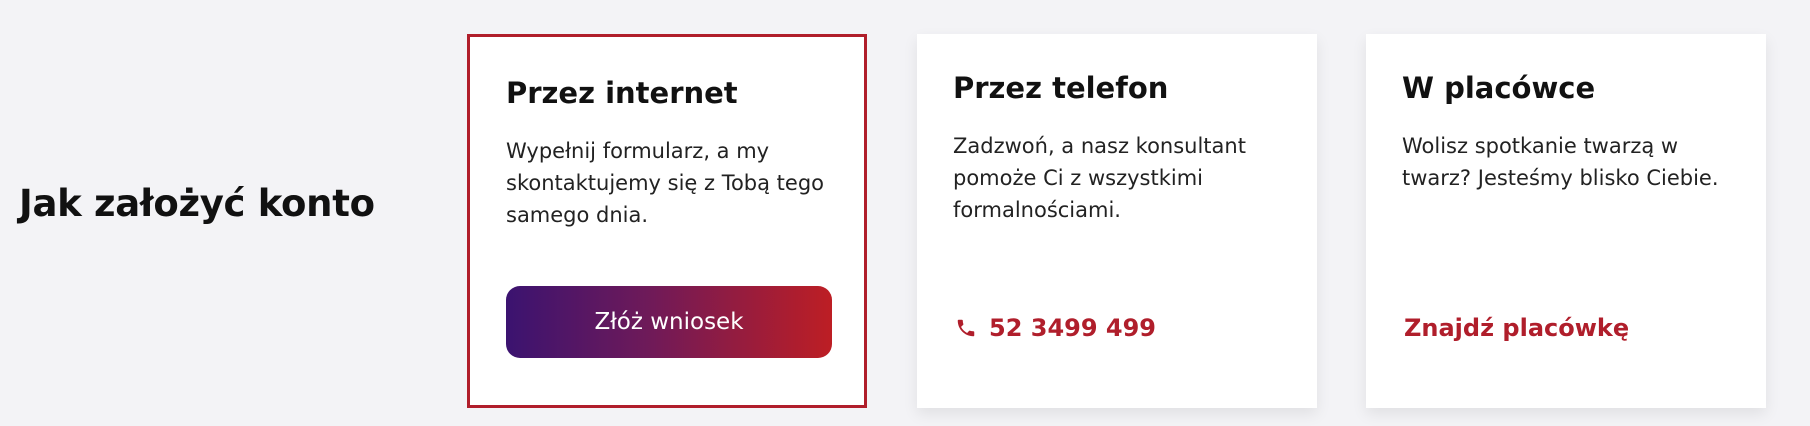  Describe the element at coordinates (966, 328) in the screenshot. I see `phone-icon` at that location.